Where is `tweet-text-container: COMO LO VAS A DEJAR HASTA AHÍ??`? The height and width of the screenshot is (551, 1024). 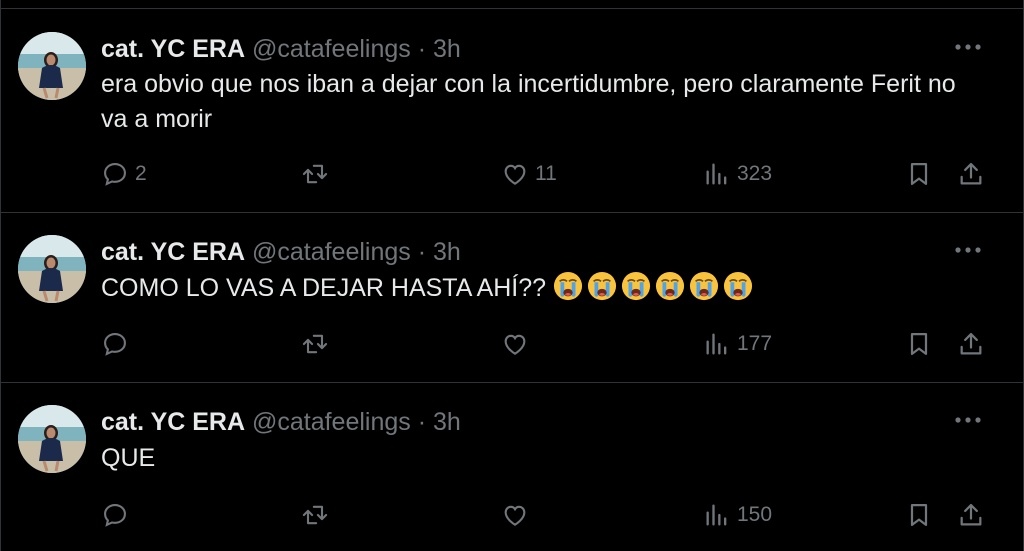
tweet-text-container: COMO LO VAS A DEJAR HASTA AHÍ?? is located at coordinates (537, 288).